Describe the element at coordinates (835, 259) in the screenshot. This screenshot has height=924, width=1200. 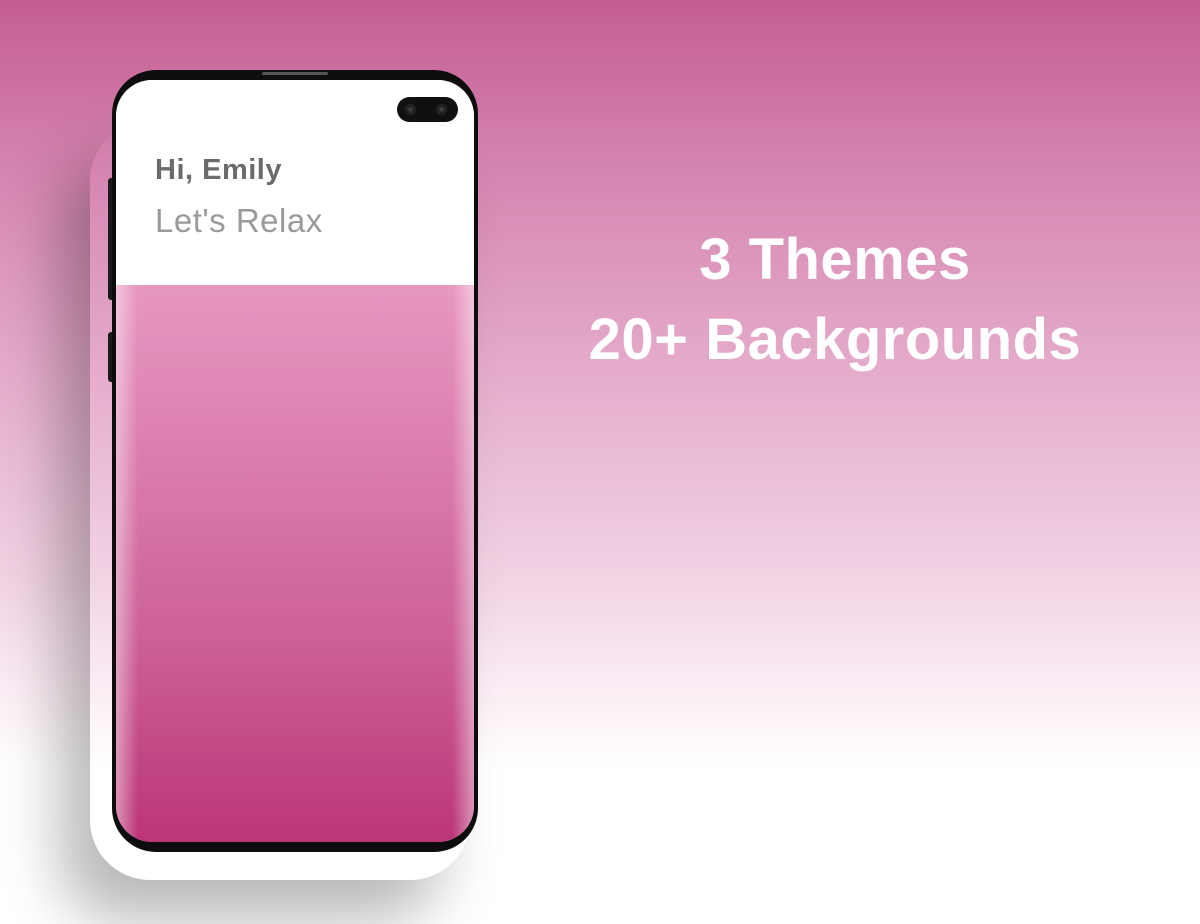
I see `themes-count-text: 3 Themes` at that location.